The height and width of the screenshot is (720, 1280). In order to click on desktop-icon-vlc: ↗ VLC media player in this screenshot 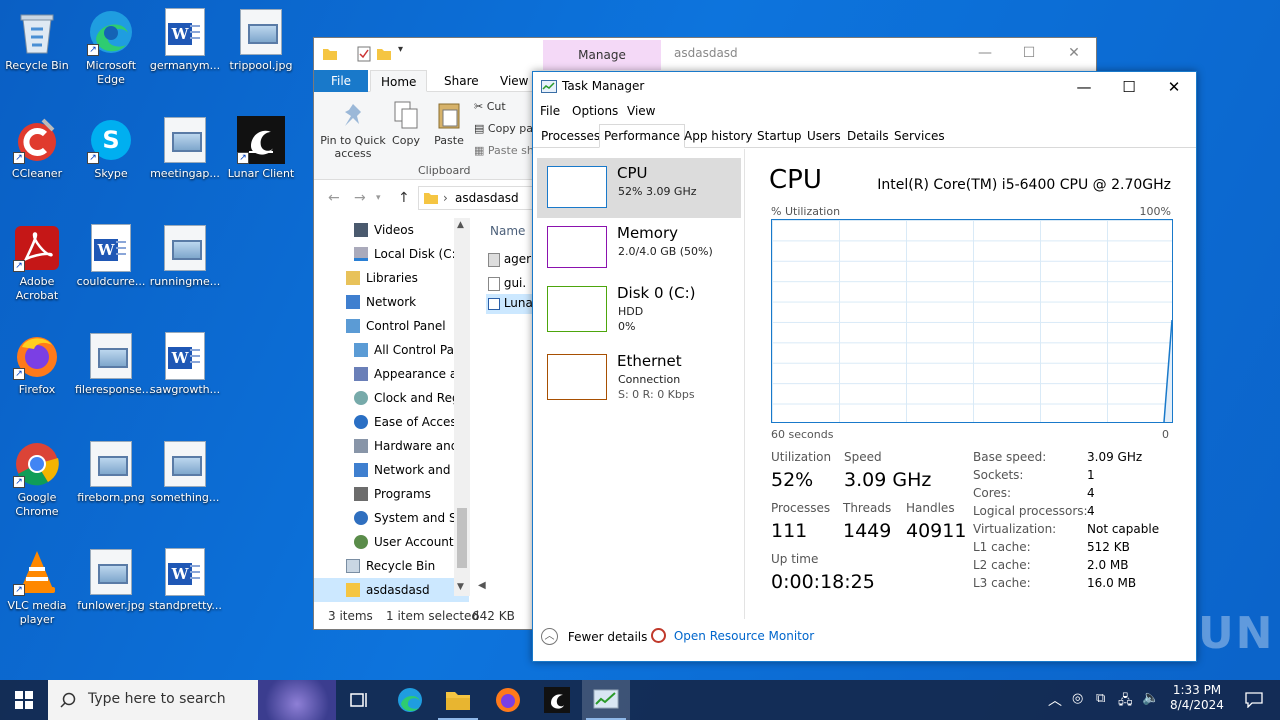, I will do `click(37, 587)`.